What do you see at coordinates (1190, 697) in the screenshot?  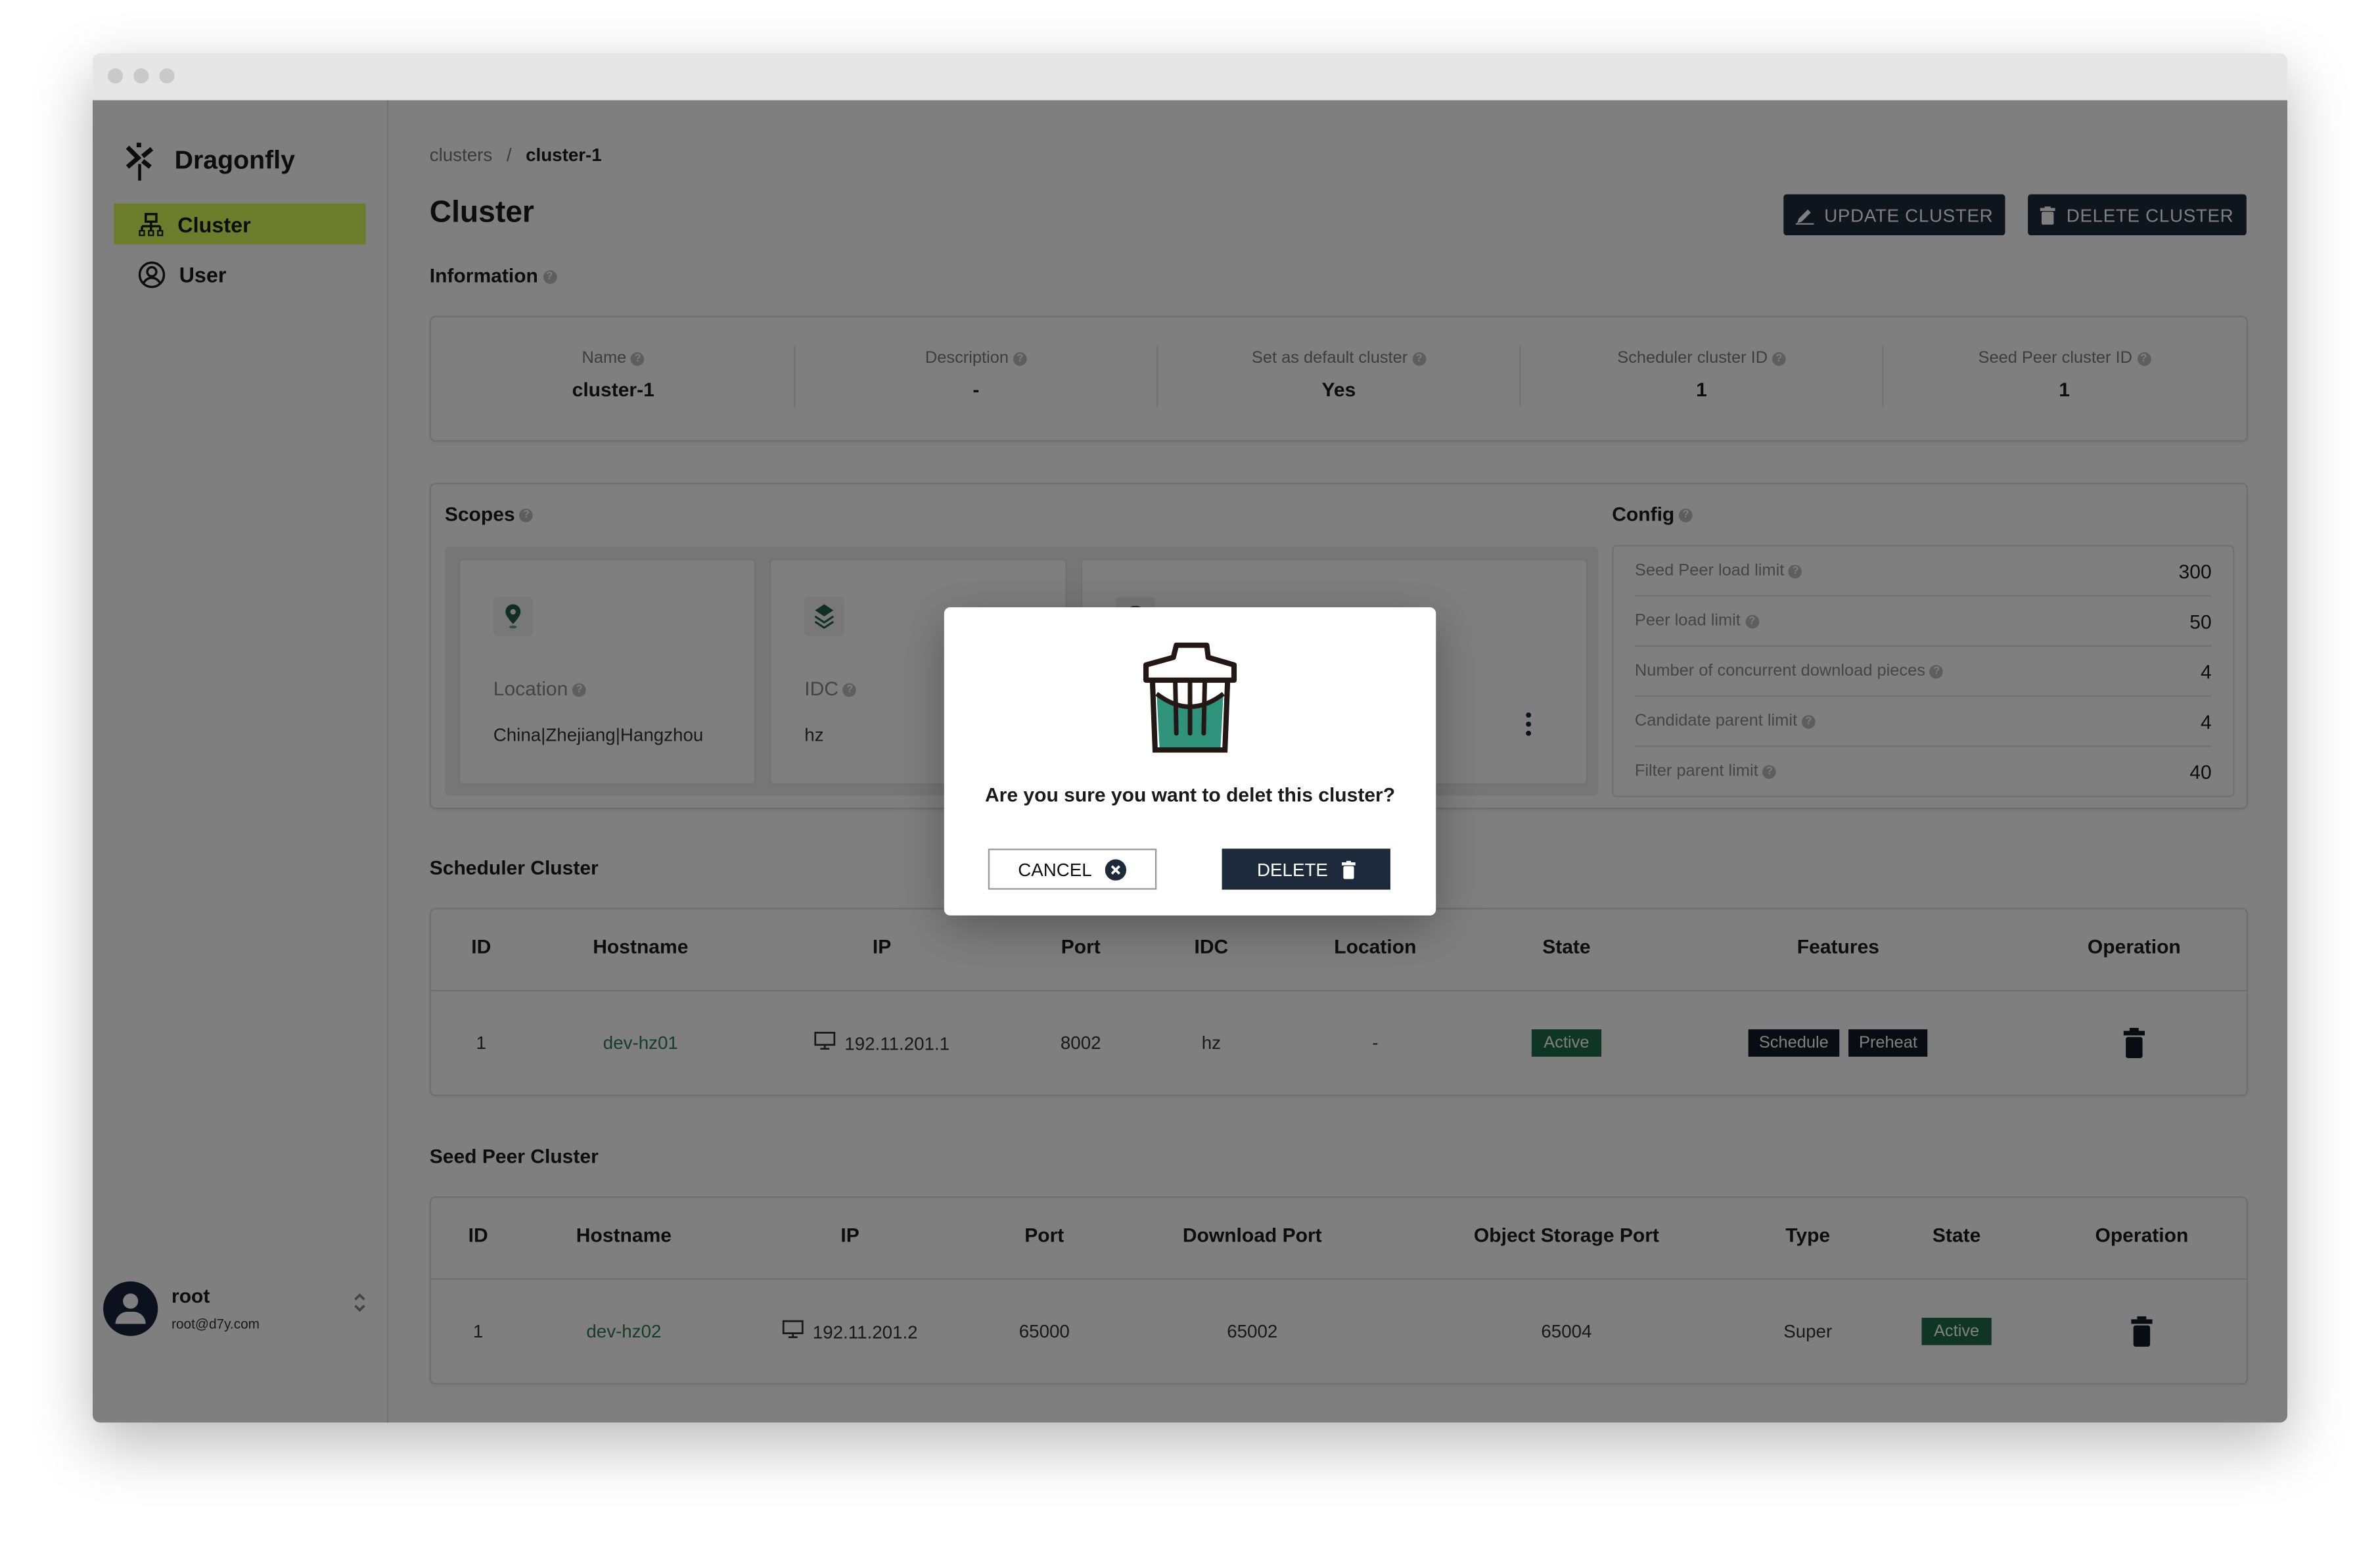 I see `trash-illustration-icon` at bounding box center [1190, 697].